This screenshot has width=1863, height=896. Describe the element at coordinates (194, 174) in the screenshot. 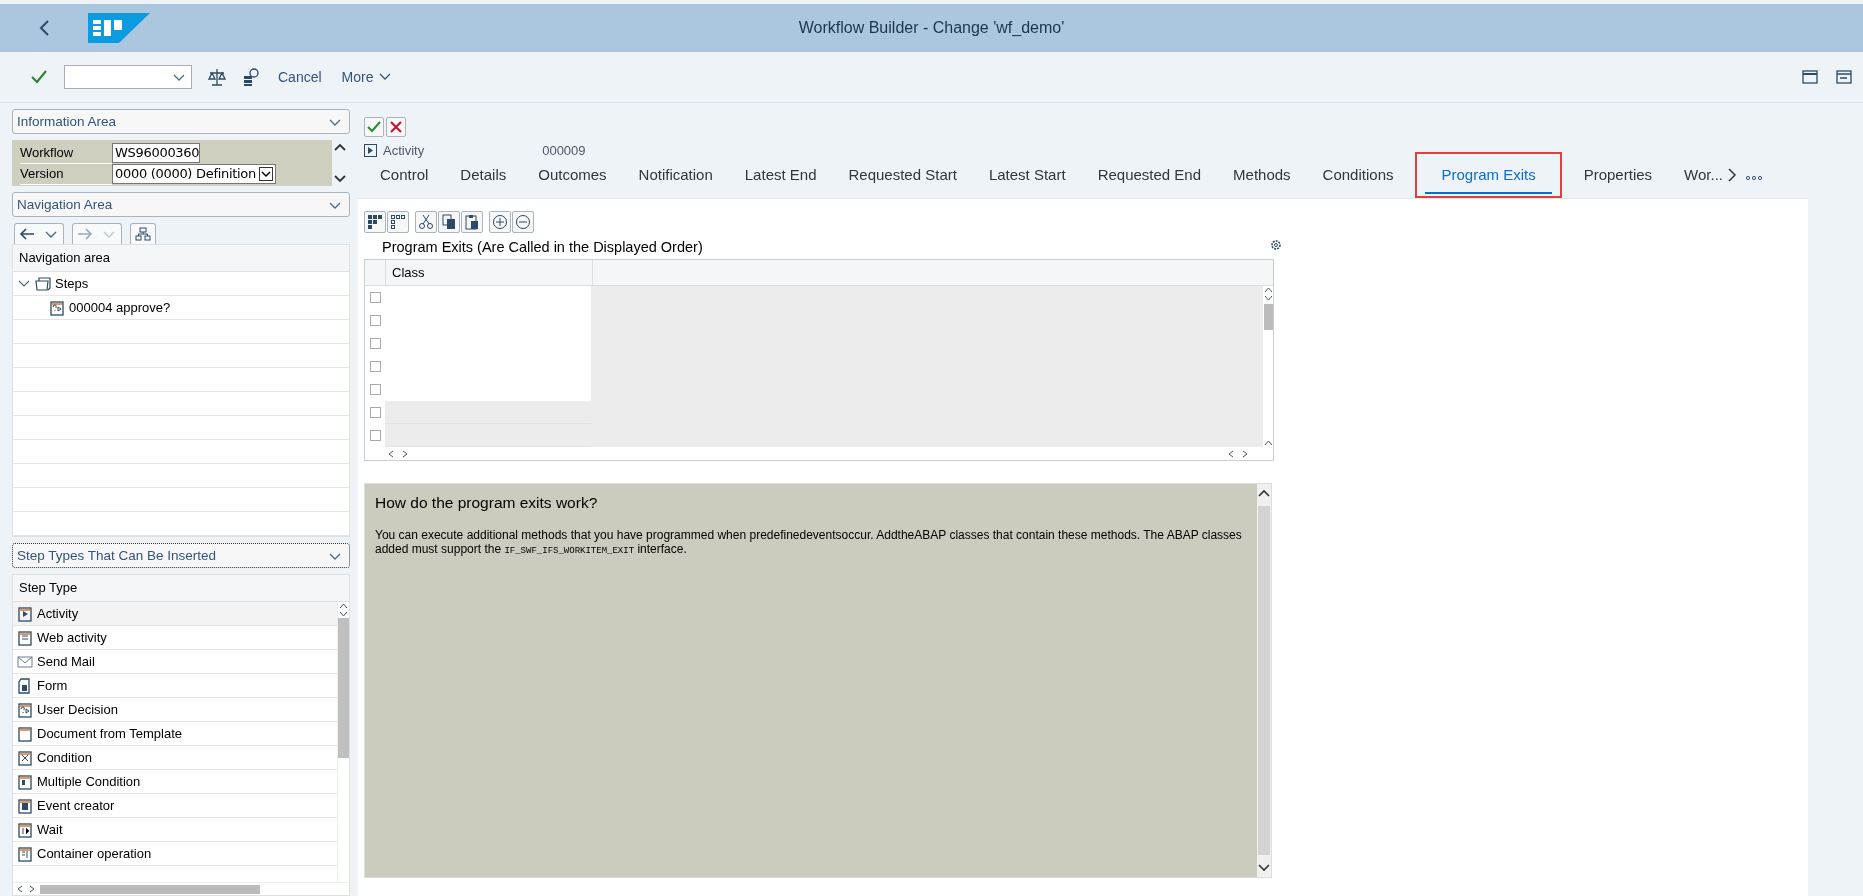

I see `version-dropdown: 0000 (0000) Definition` at that location.